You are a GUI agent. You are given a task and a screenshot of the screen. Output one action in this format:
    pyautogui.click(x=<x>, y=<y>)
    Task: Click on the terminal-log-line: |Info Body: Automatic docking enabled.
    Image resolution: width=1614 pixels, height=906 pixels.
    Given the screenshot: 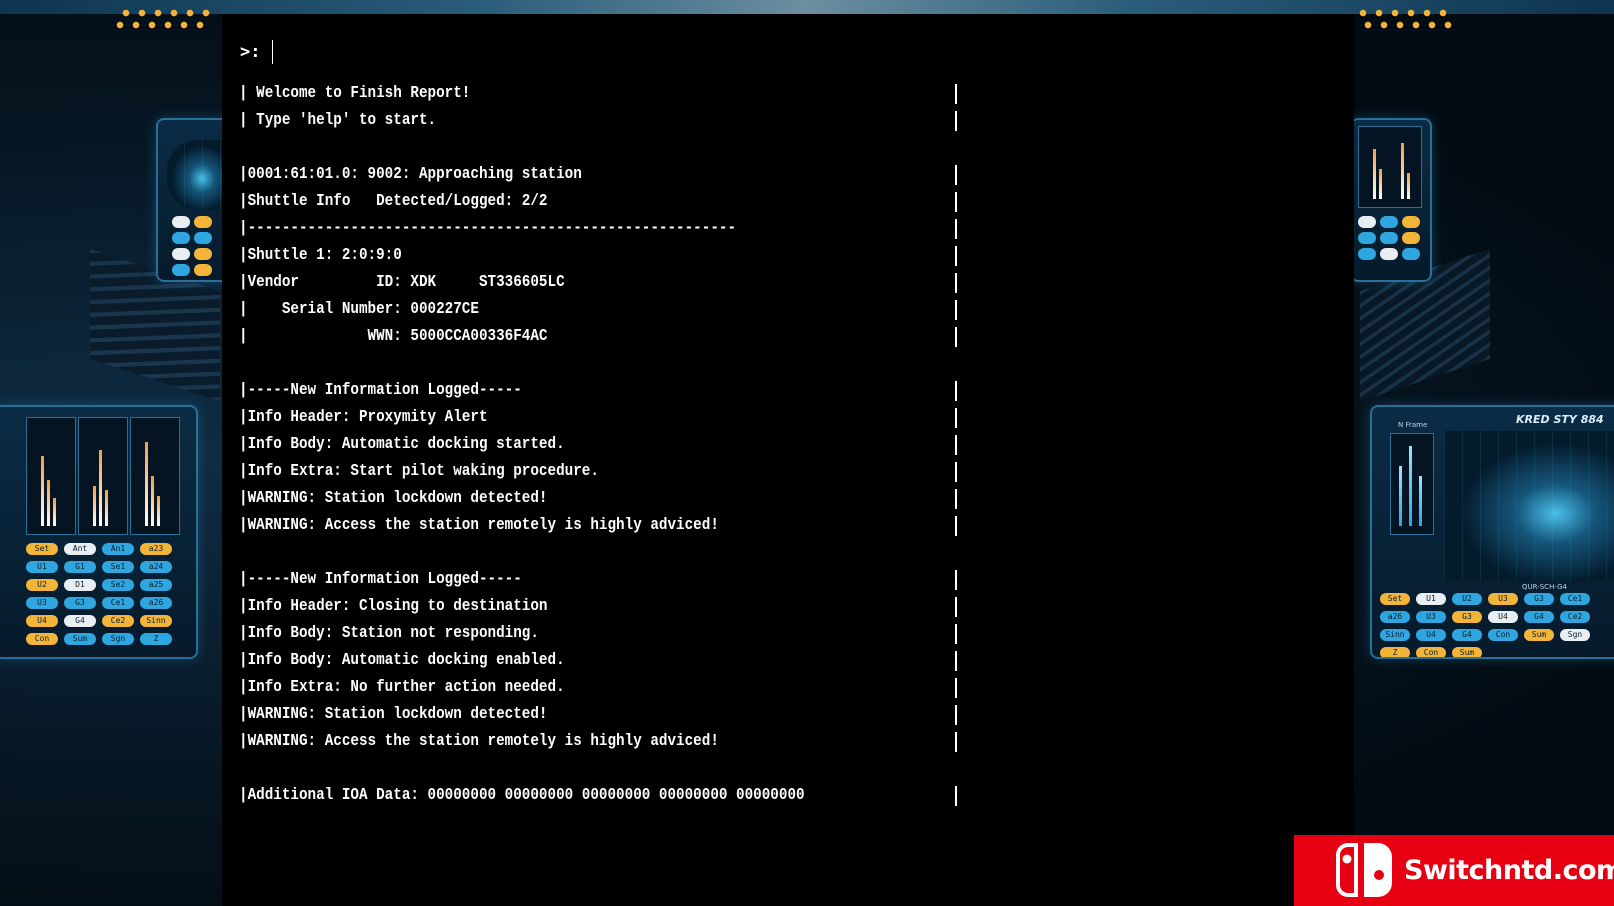 What is the action you would take?
    pyautogui.click(x=402, y=660)
    